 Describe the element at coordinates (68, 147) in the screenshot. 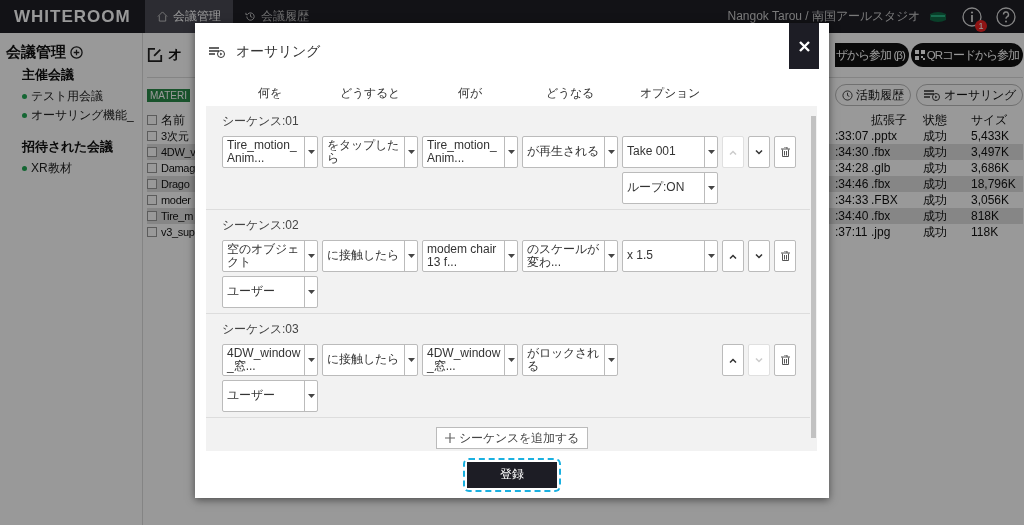

I see `sidebar-heading: 招待された会議` at that location.